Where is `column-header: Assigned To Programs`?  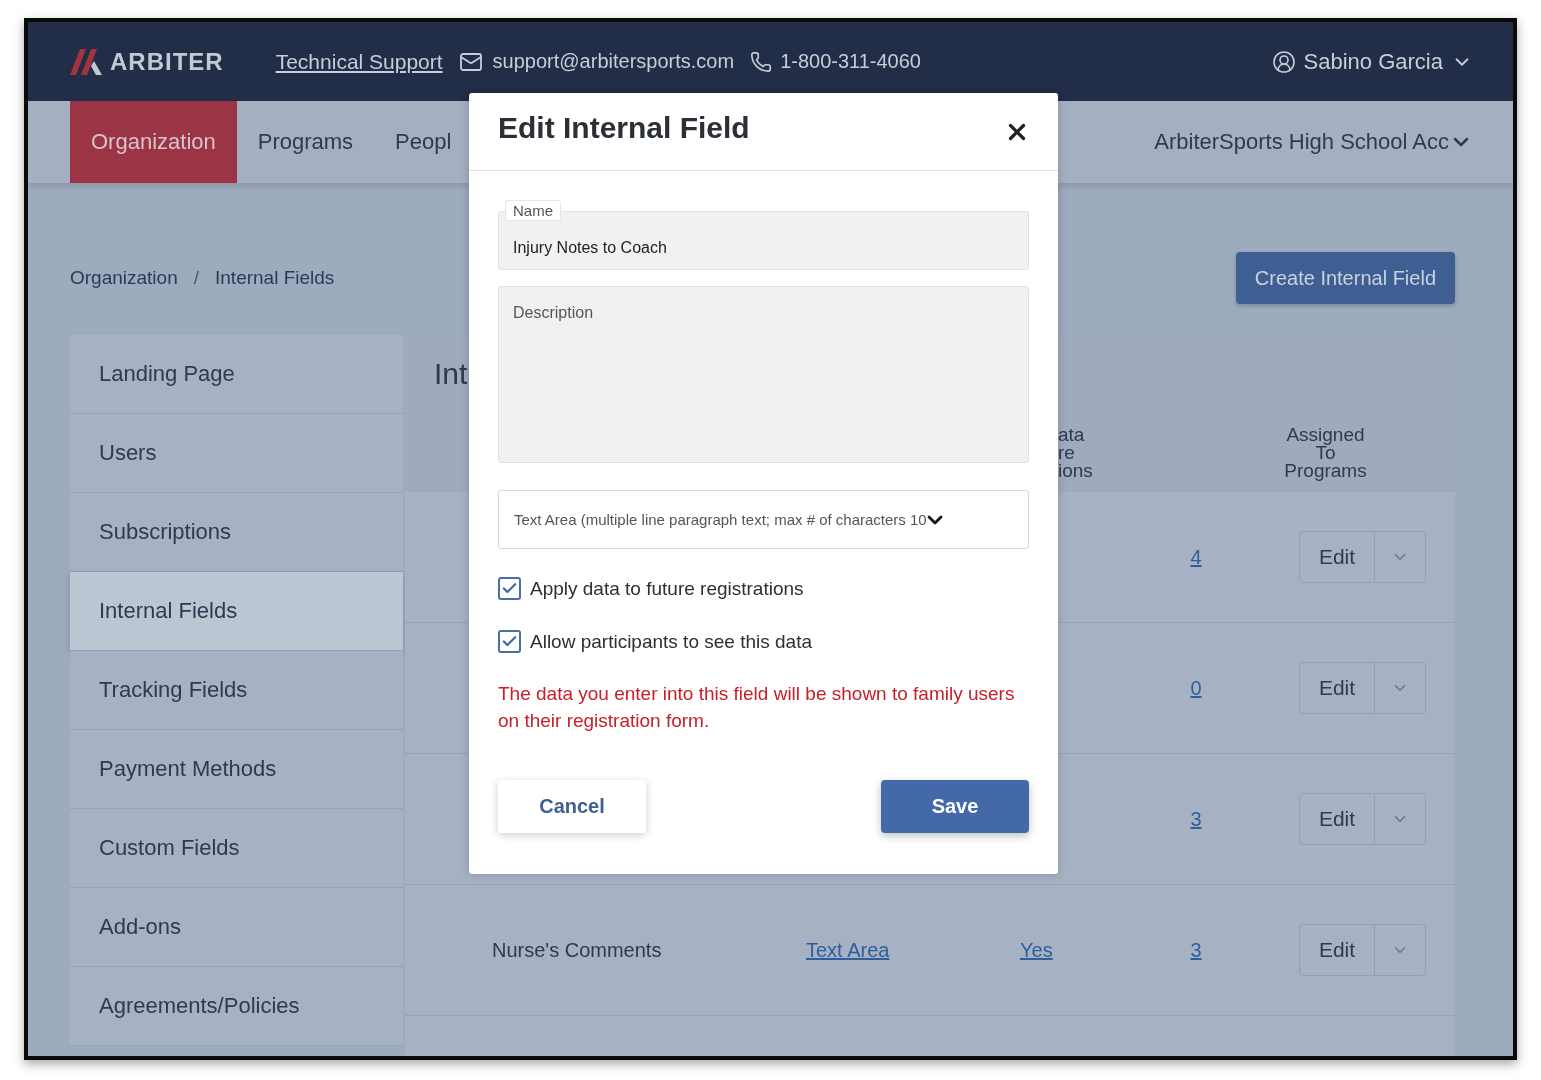
column-header: Assigned To Programs is located at coordinates (1325, 453).